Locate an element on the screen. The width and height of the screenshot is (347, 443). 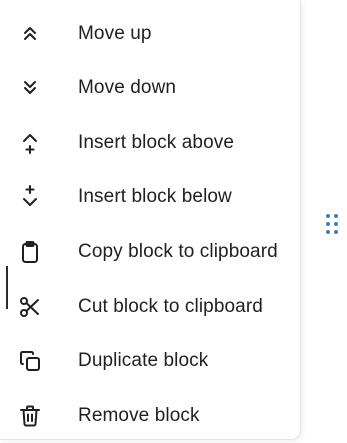
menu-item-move-up: Move up is located at coordinates (150, 34).